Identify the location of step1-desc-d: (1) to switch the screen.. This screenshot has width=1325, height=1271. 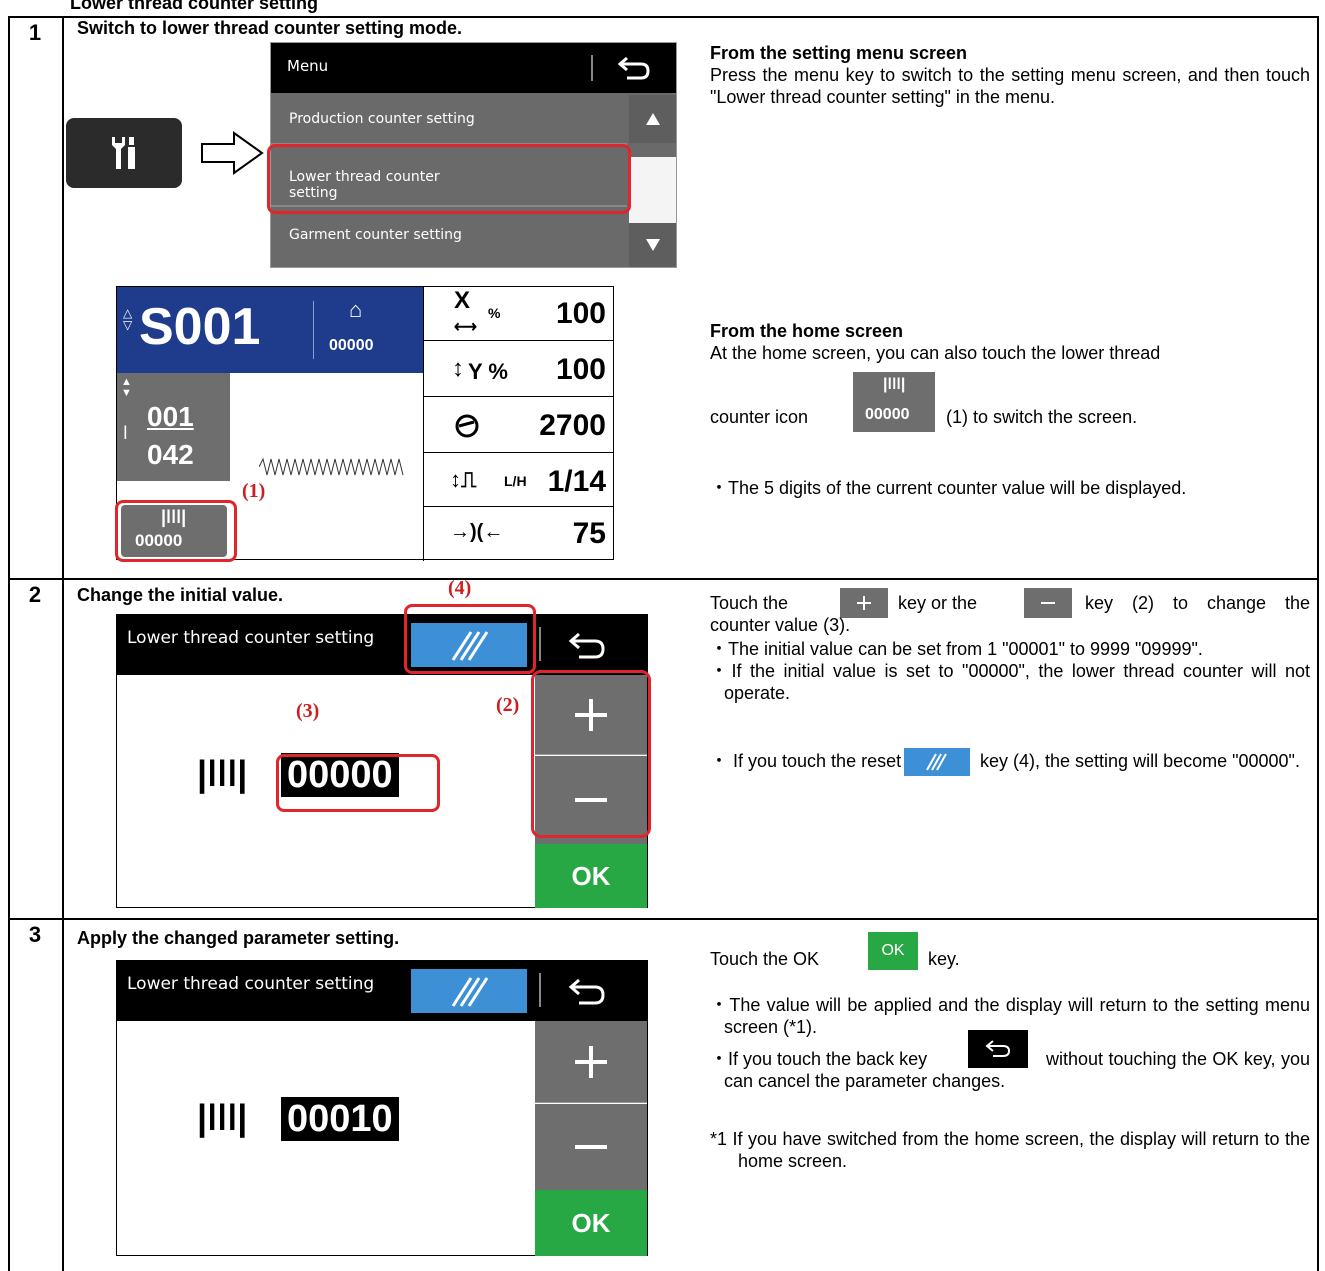
(1126, 417).